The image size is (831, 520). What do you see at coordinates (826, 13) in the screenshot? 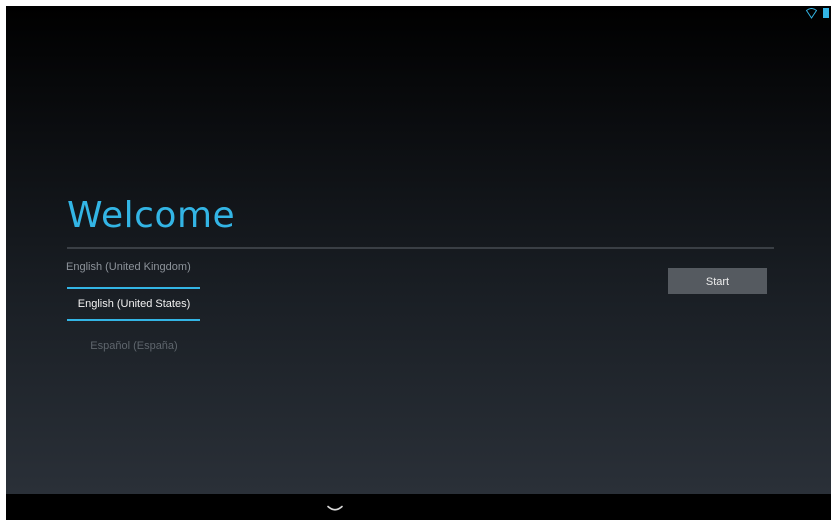
I see `battery-icon` at bounding box center [826, 13].